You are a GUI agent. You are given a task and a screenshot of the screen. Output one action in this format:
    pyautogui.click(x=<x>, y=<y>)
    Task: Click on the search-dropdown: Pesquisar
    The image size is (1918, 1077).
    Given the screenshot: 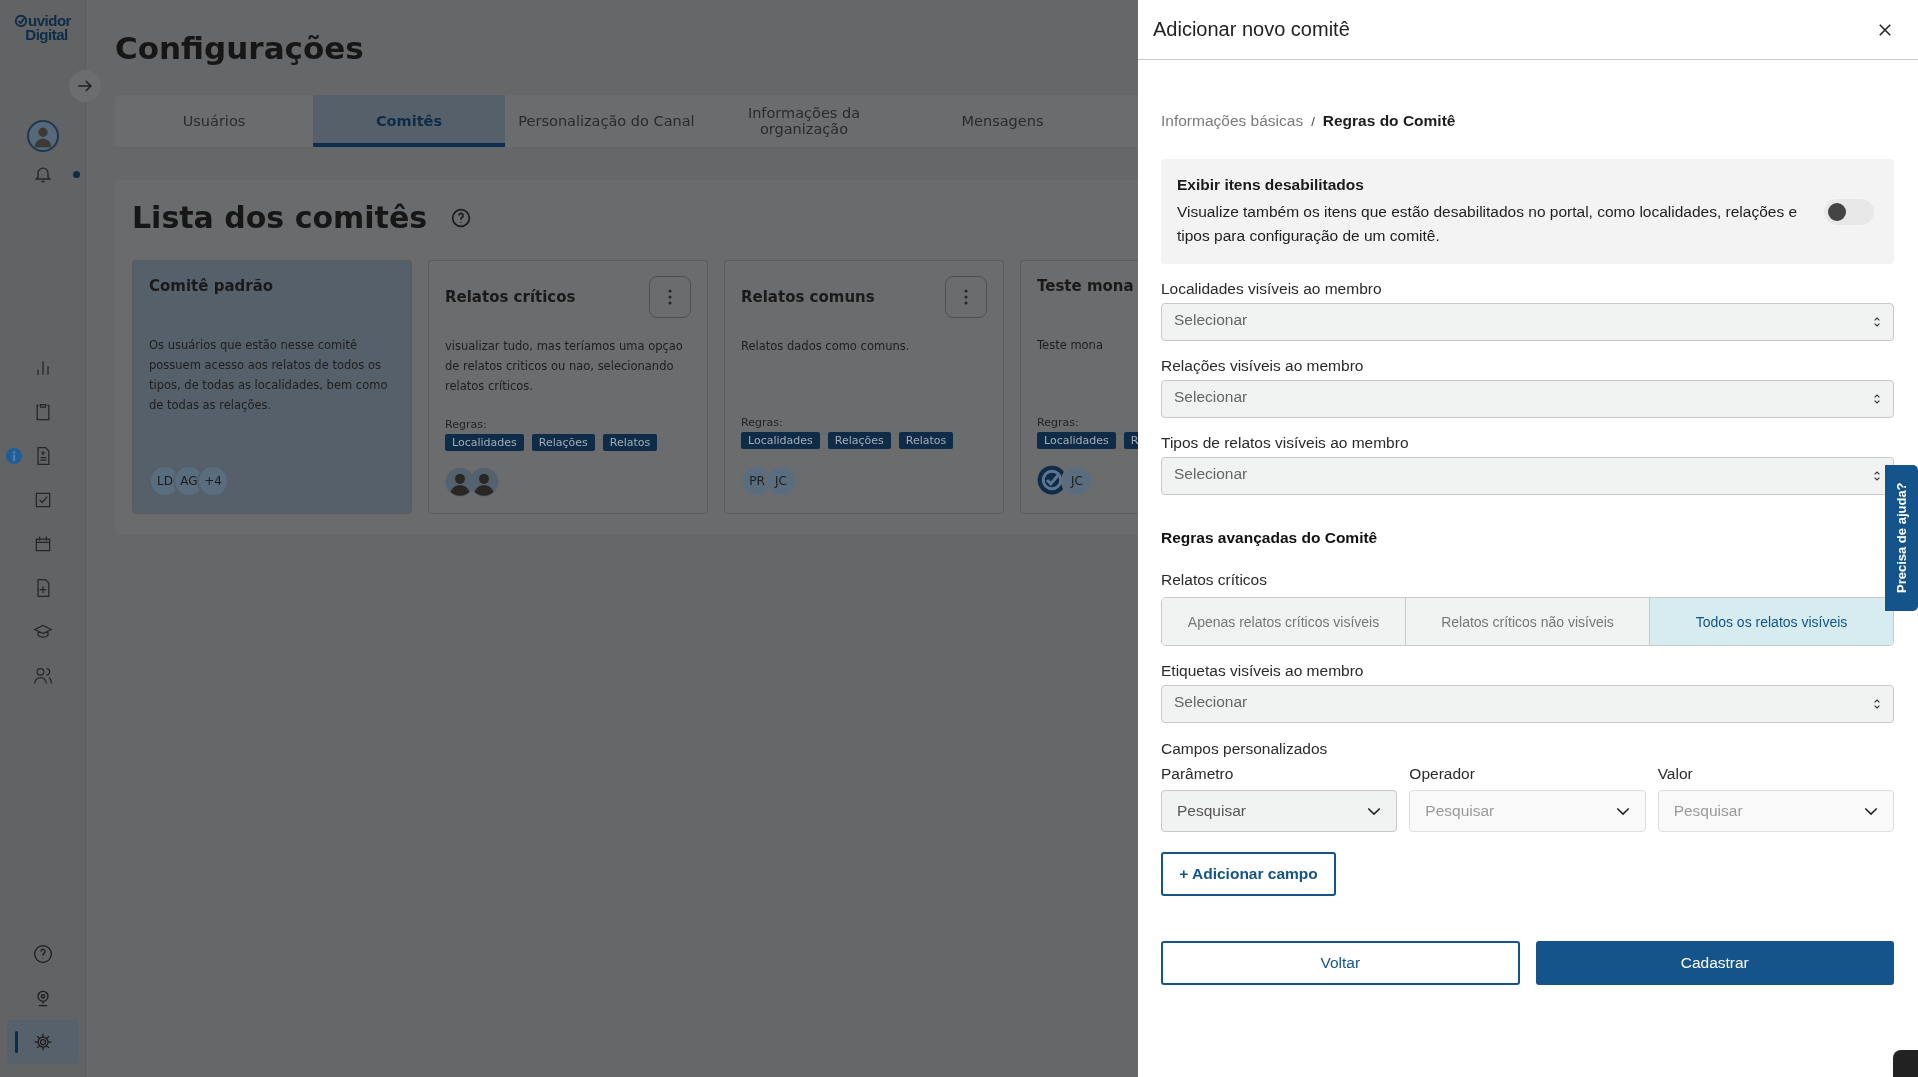 What is the action you would take?
    pyautogui.click(x=1279, y=811)
    